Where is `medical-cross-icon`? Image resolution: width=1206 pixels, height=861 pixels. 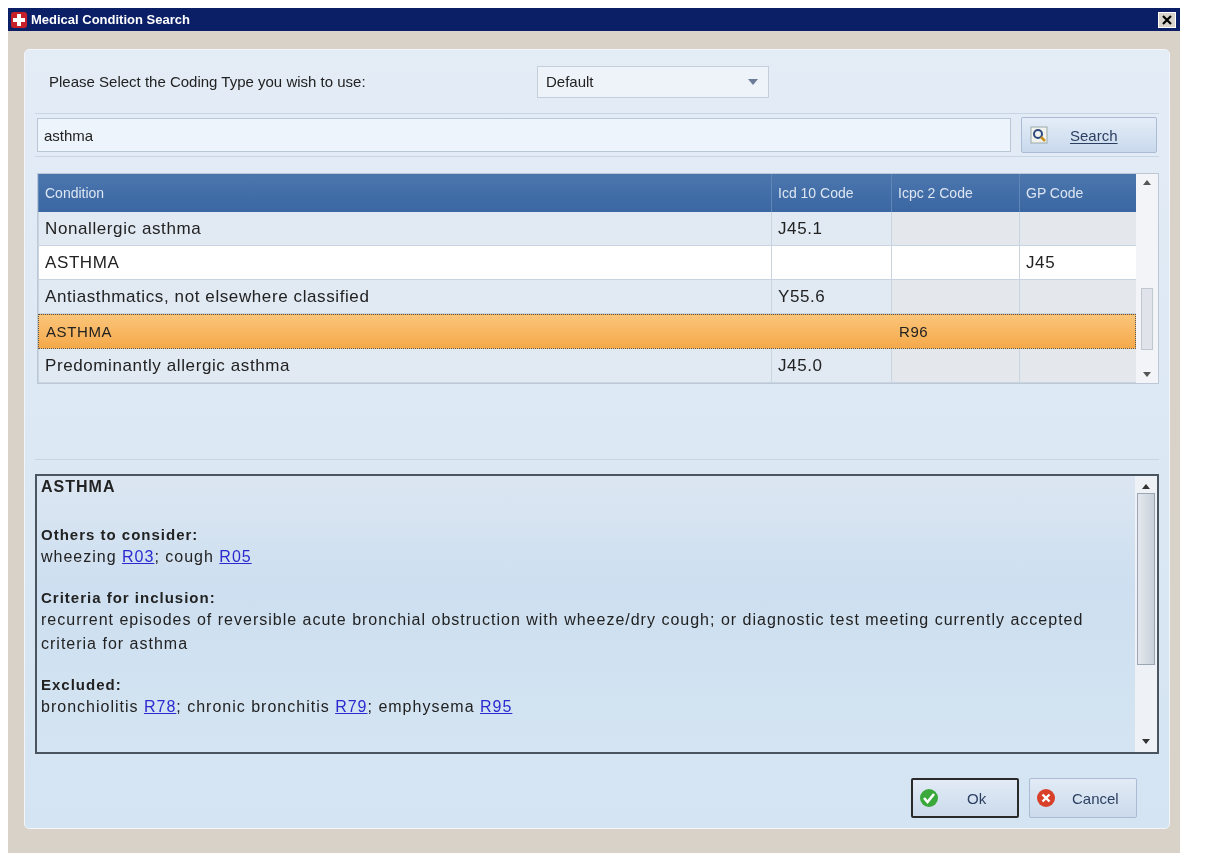 medical-cross-icon is located at coordinates (19, 19).